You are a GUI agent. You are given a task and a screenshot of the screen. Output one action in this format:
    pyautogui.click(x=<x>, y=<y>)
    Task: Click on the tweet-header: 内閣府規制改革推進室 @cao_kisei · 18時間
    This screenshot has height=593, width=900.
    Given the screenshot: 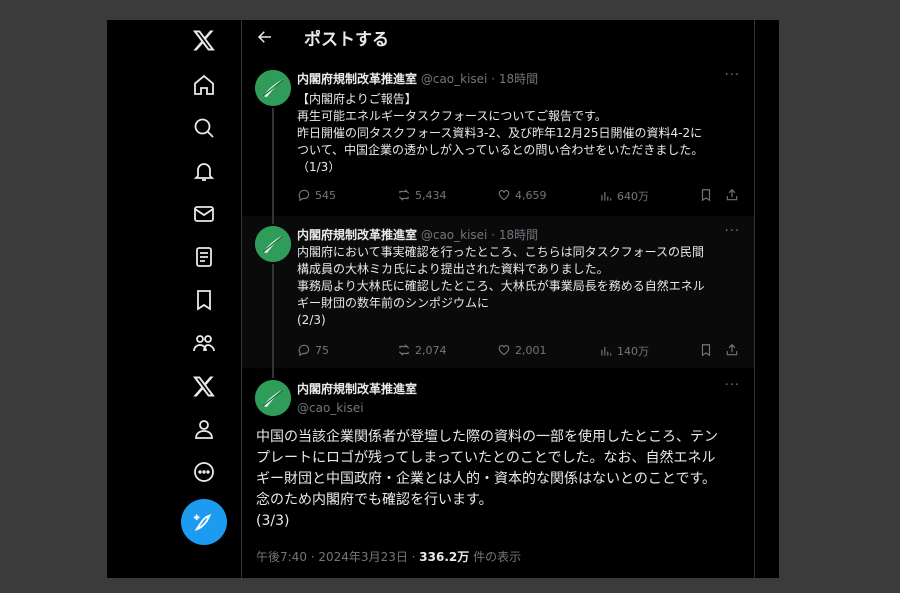 What is the action you would take?
    pyautogui.click(x=418, y=235)
    